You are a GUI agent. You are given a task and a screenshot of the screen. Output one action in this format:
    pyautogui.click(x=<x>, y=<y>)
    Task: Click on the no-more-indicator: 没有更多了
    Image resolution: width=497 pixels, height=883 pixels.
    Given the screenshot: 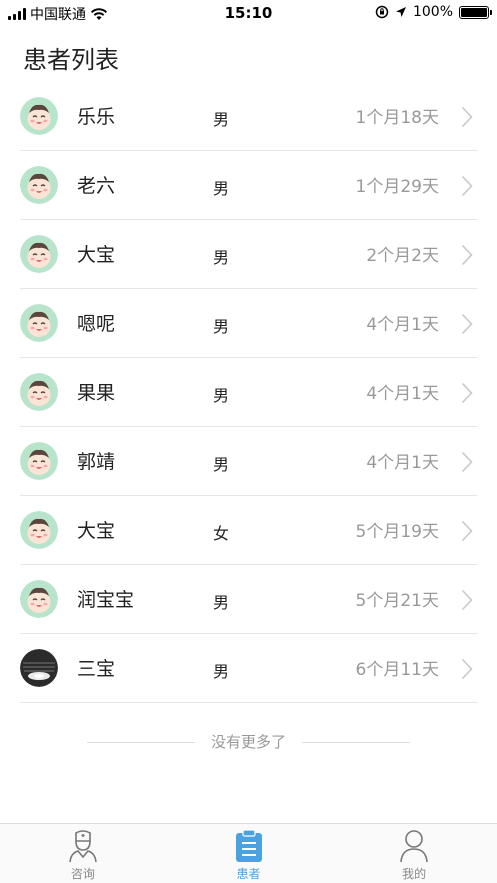 What is the action you would take?
    pyautogui.click(x=248, y=742)
    